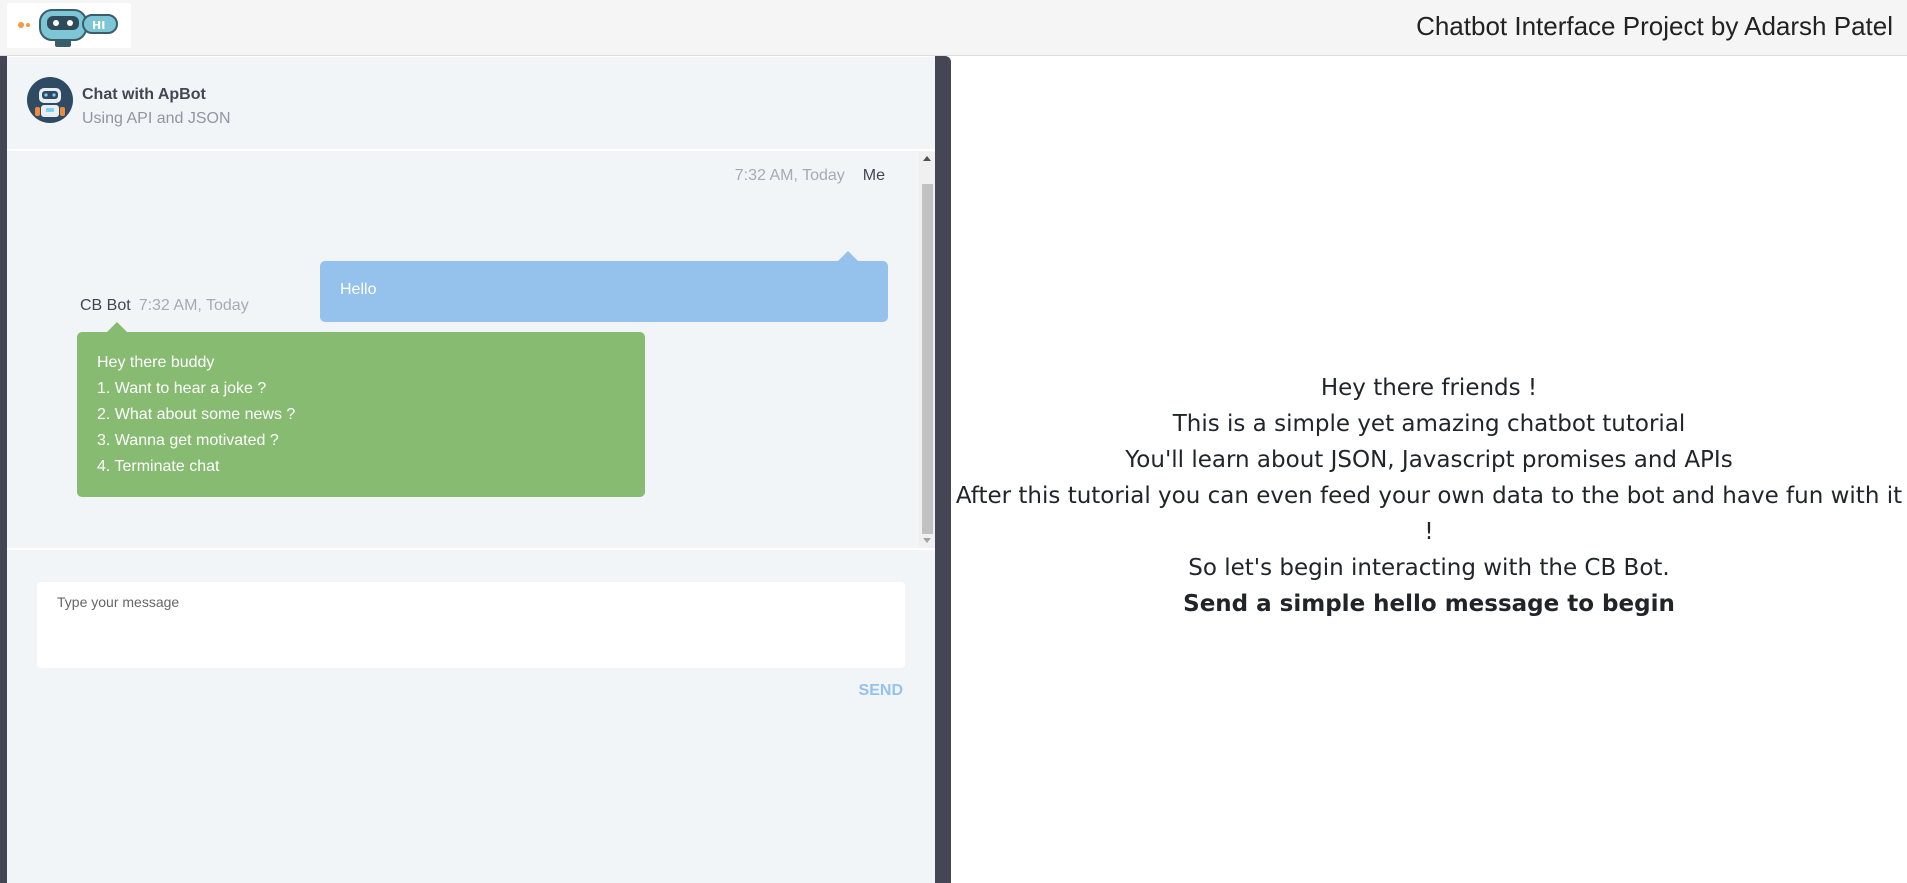 The image size is (1907, 883). I want to click on chat-subtitle: Using API and JSON, so click(156, 118).